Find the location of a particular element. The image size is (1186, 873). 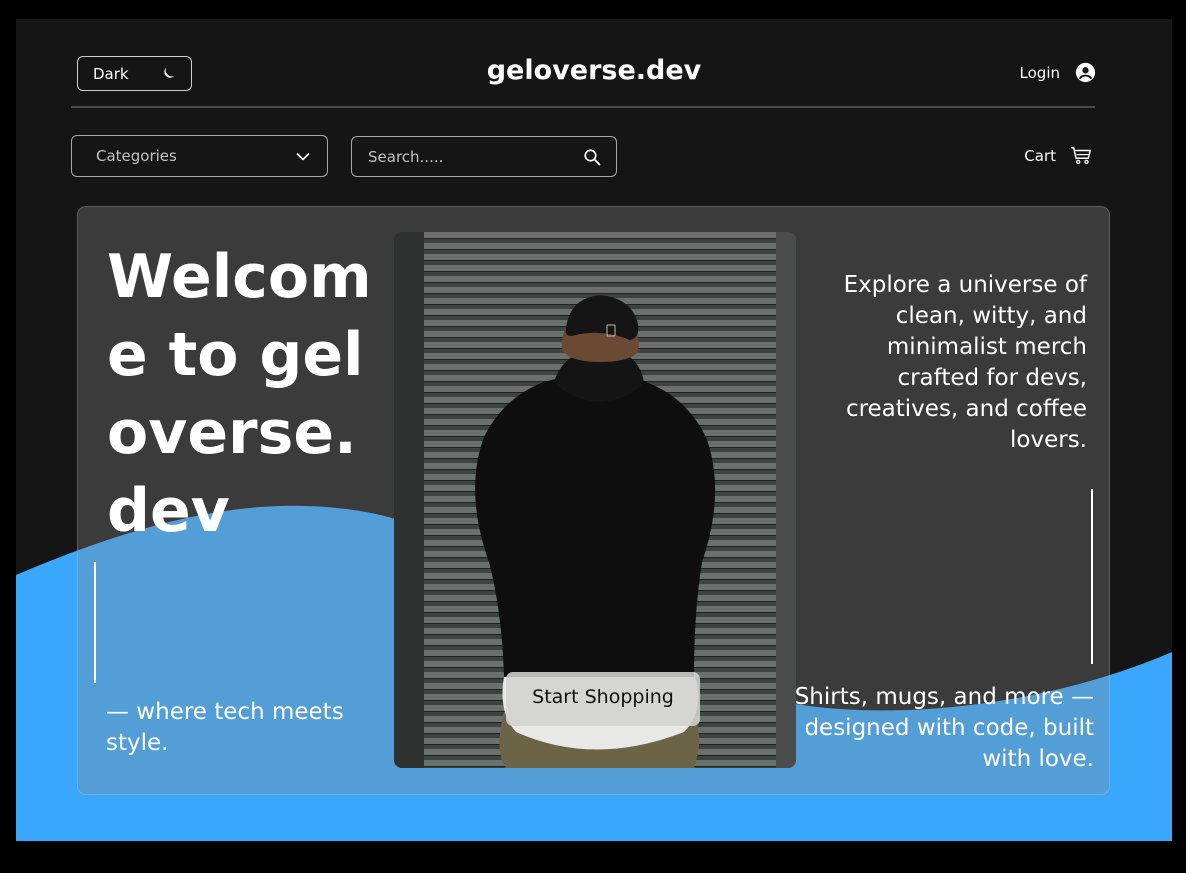

cart-button: Cart is located at coordinates (1058, 155).